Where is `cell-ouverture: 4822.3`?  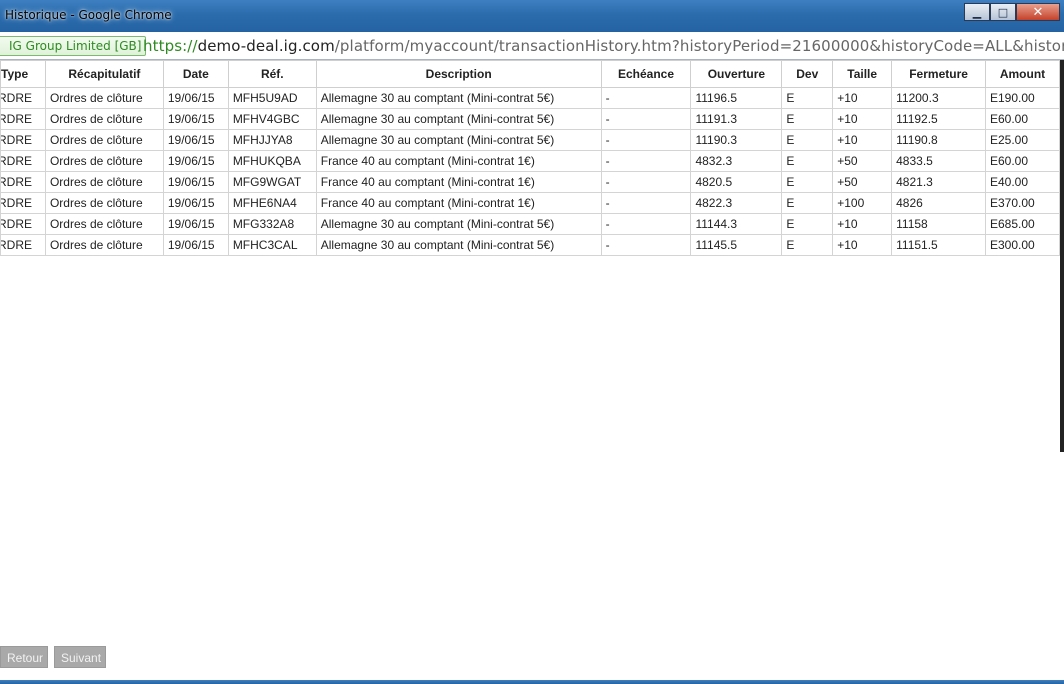 cell-ouverture: 4822.3 is located at coordinates (736, 203).